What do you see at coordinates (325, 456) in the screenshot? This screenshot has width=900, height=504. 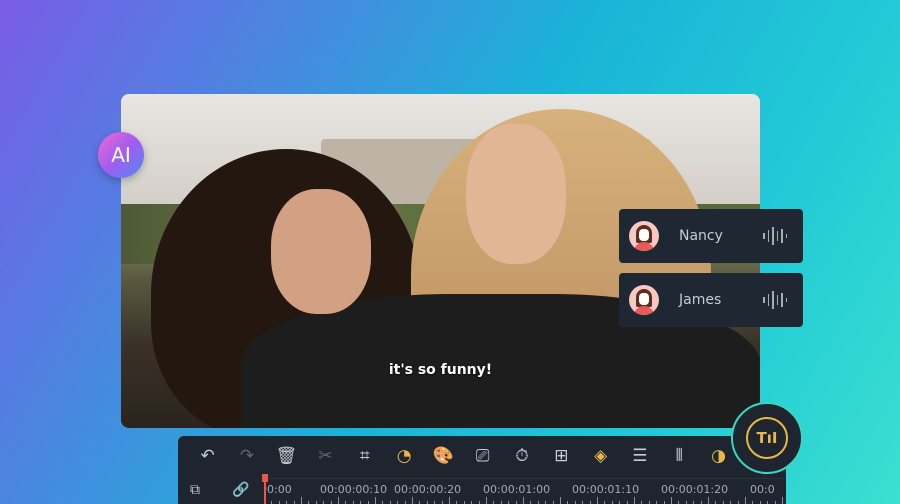 I see `cut-icon: ✂` at bounding box center [325, 456].